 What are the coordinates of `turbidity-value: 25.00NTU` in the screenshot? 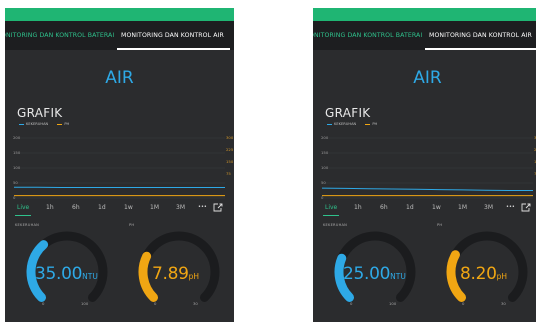 It's located at (374, 274).